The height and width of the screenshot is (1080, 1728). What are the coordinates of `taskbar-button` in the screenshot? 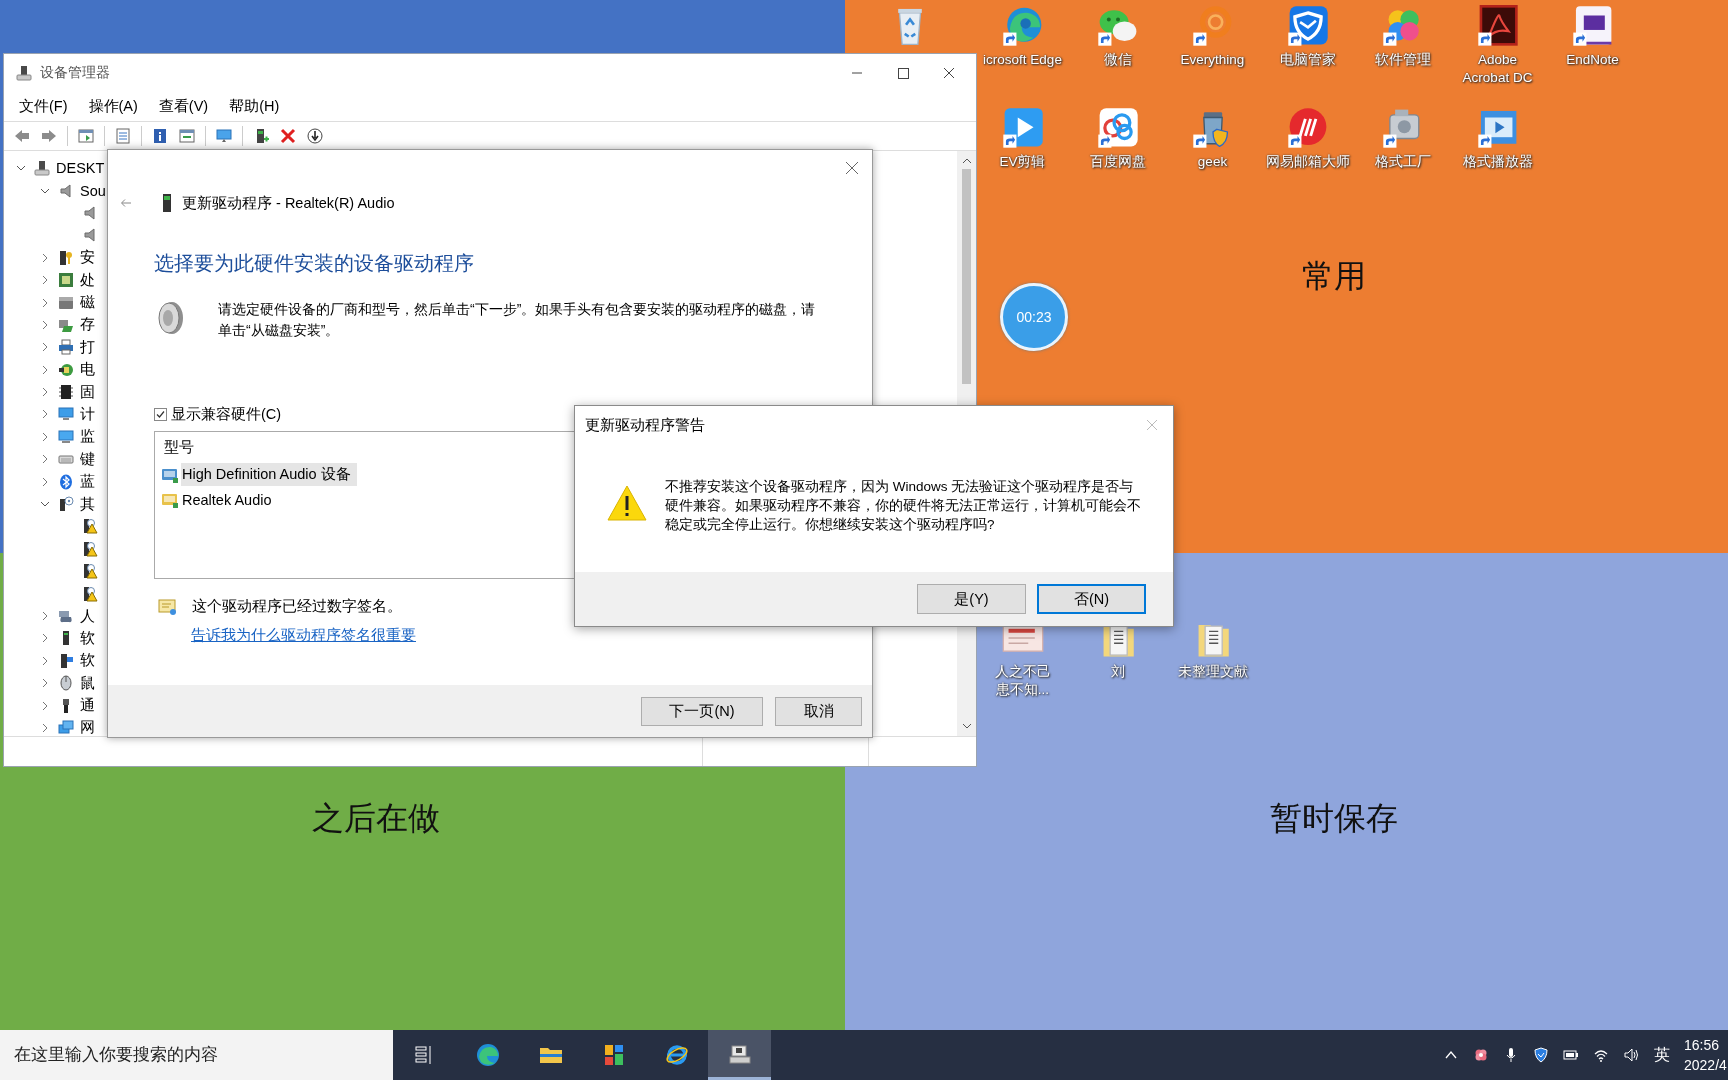 It's located at (739, 1055).